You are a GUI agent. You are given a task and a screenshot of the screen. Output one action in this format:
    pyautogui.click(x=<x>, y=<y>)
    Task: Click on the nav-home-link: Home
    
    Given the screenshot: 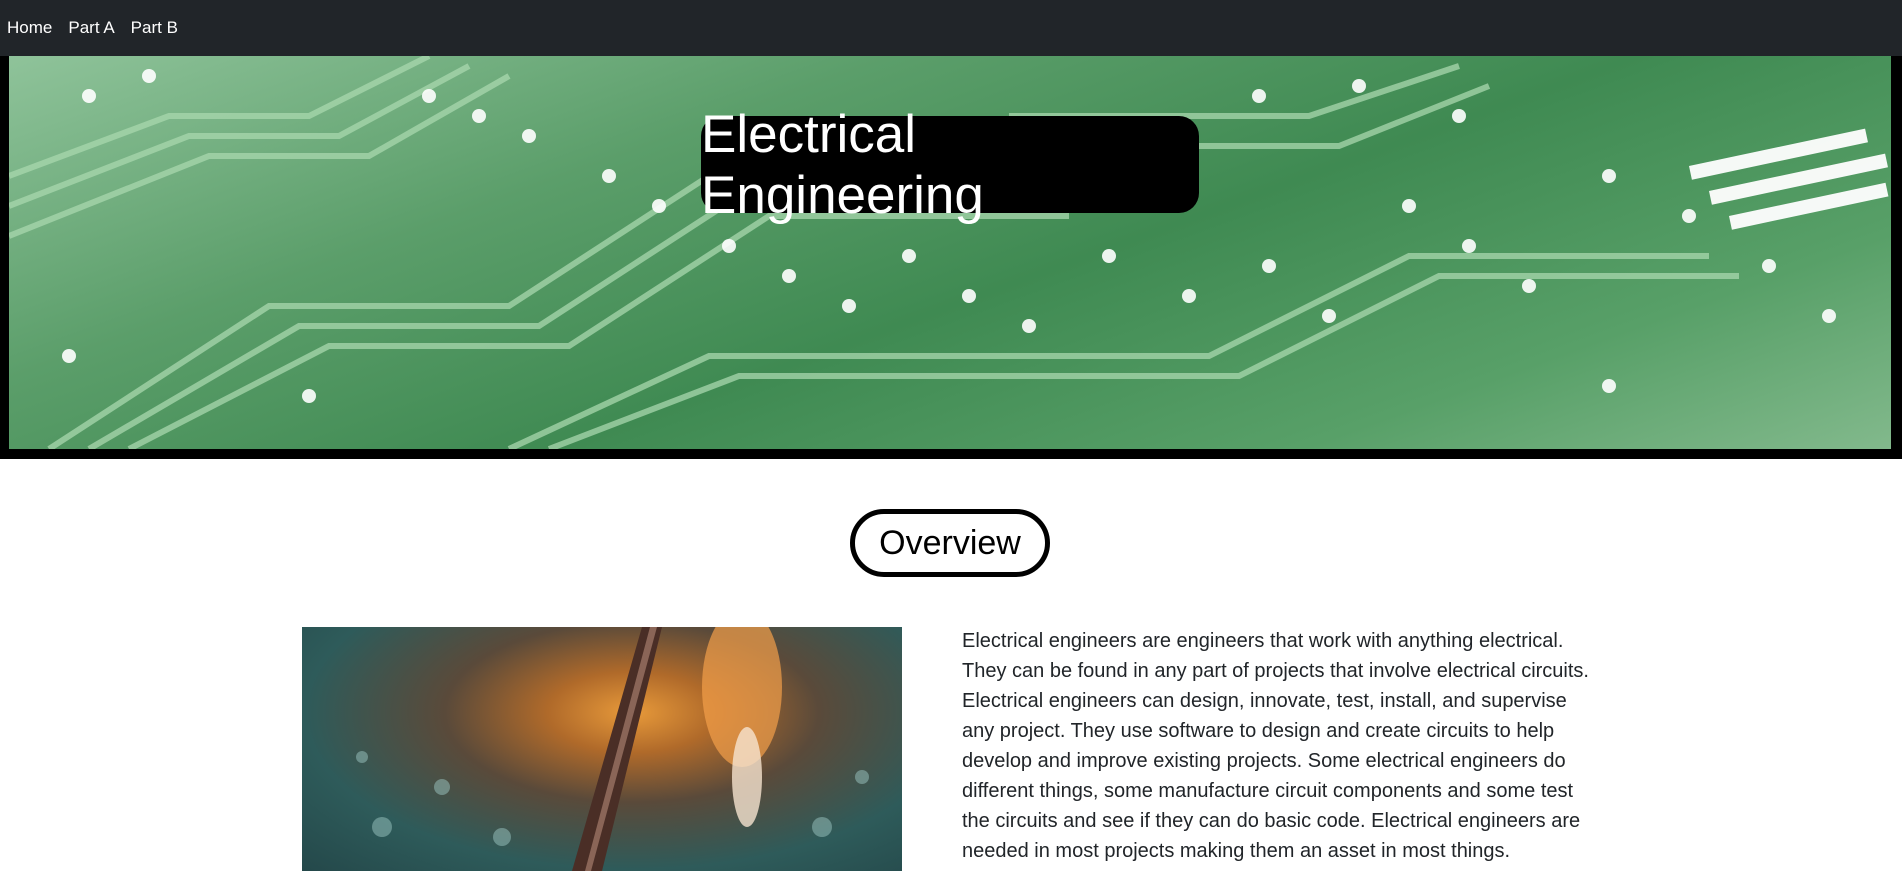 What is the action you would take?
    pyautogui.click(x=29, y=28)
    